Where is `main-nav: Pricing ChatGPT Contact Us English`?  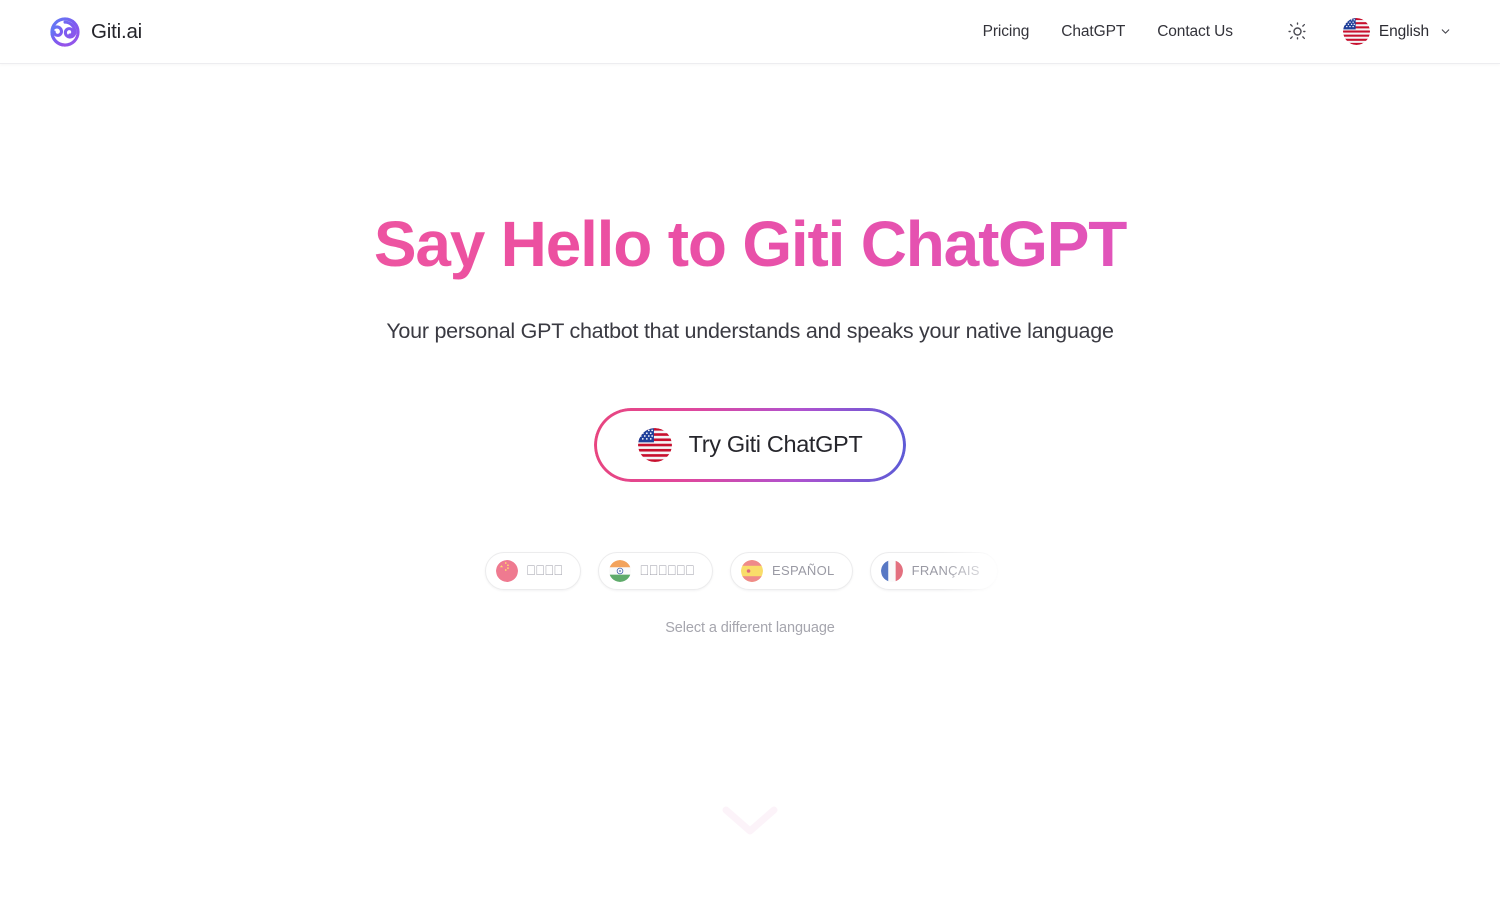
main-nav: Pricing ChatGPT Contact Us English is located at coordinates (1211, 32).